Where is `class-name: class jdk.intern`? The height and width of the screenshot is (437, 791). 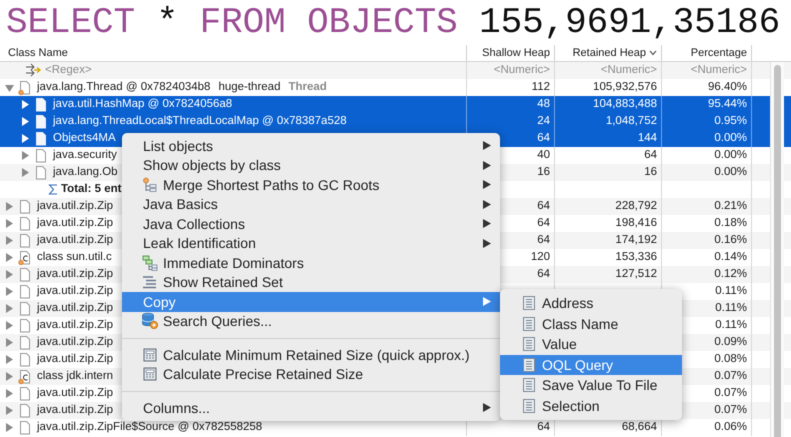
class-name: class jdk.intern is located at coordinates (75, 376).